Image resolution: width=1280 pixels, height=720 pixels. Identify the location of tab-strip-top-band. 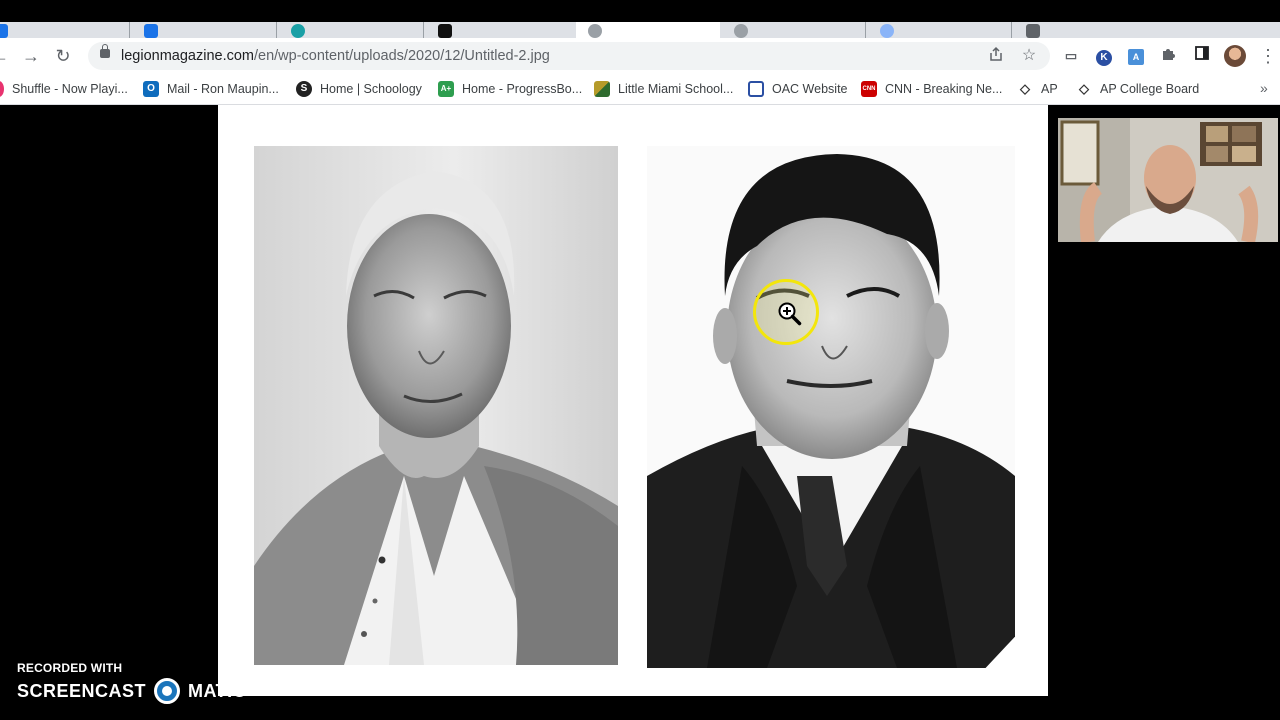
(640, 11).